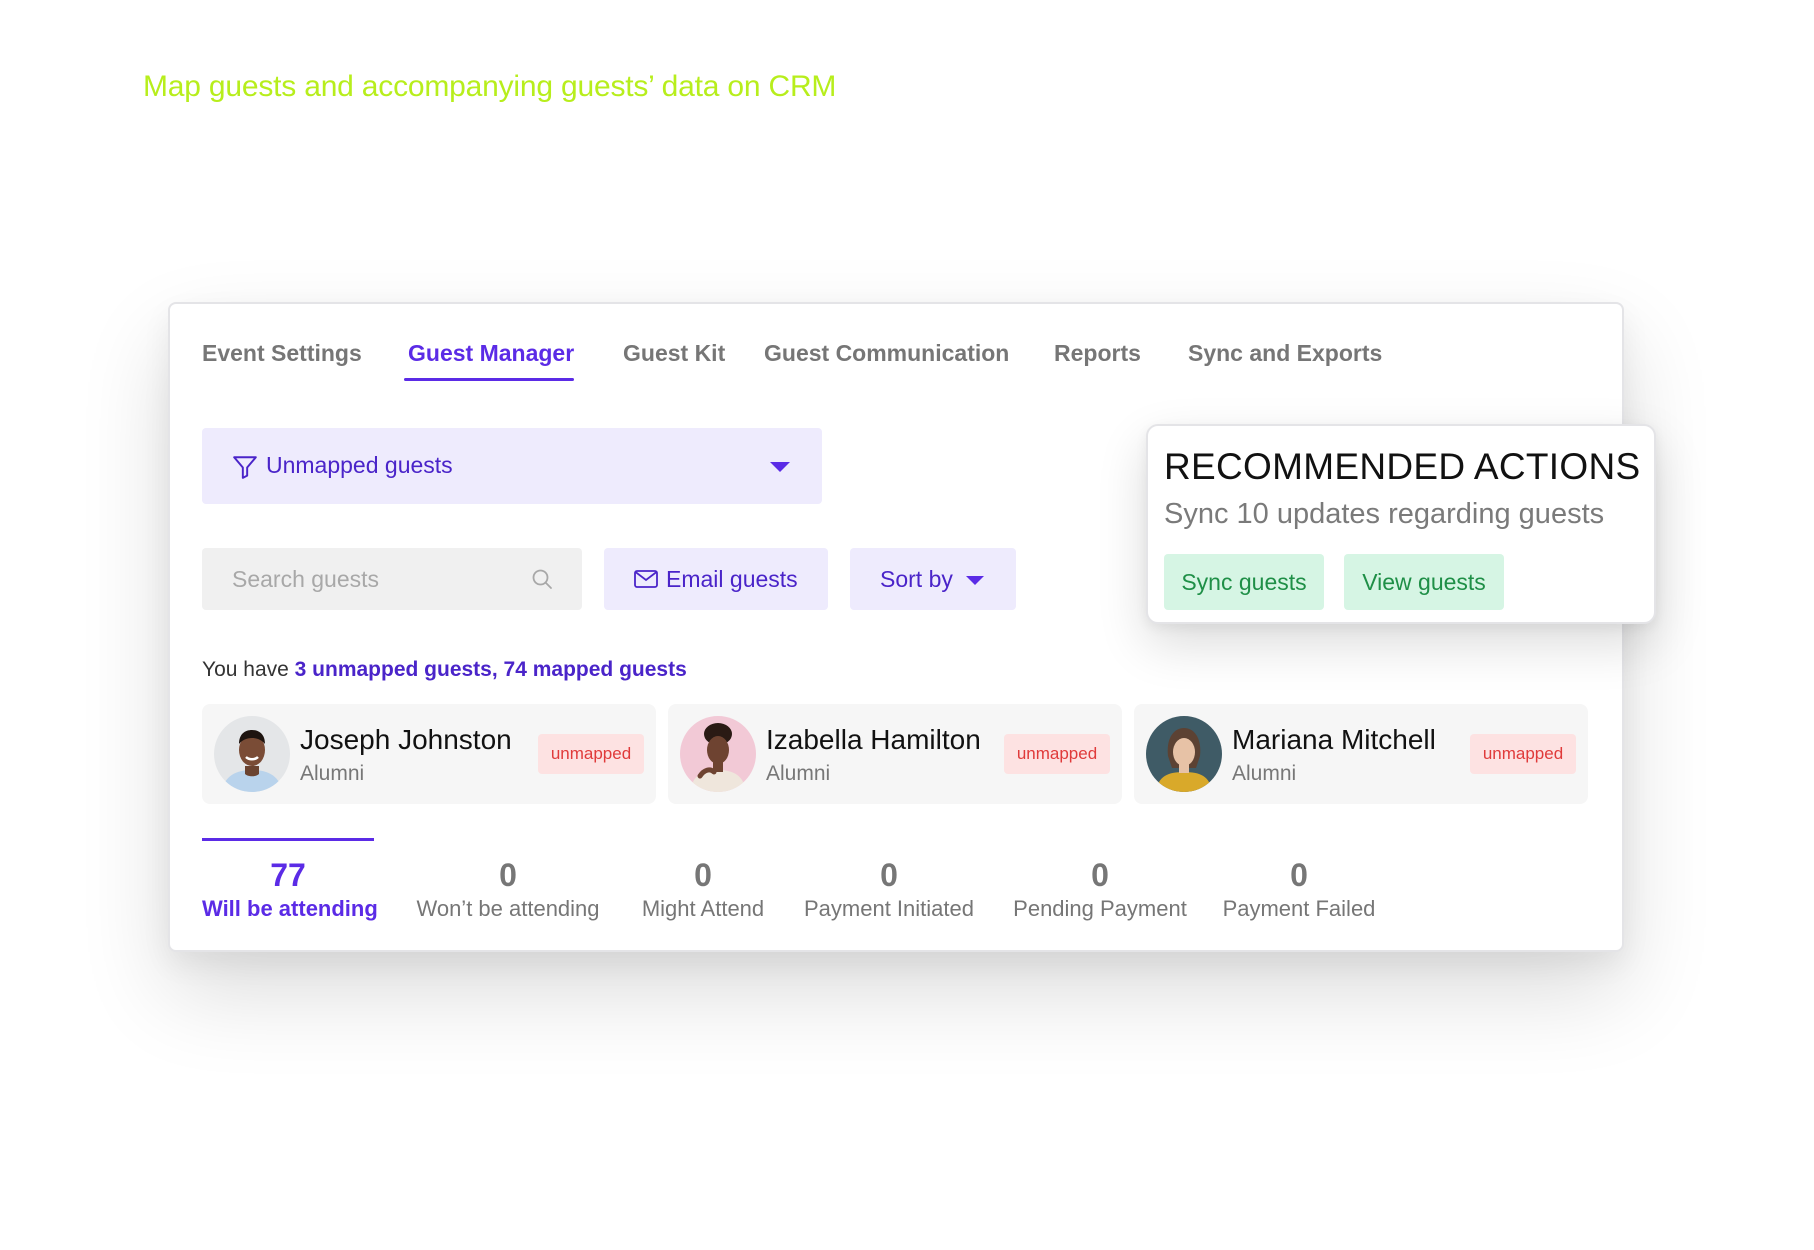  I want to click on active-tab-indicator, so click(489, 379).